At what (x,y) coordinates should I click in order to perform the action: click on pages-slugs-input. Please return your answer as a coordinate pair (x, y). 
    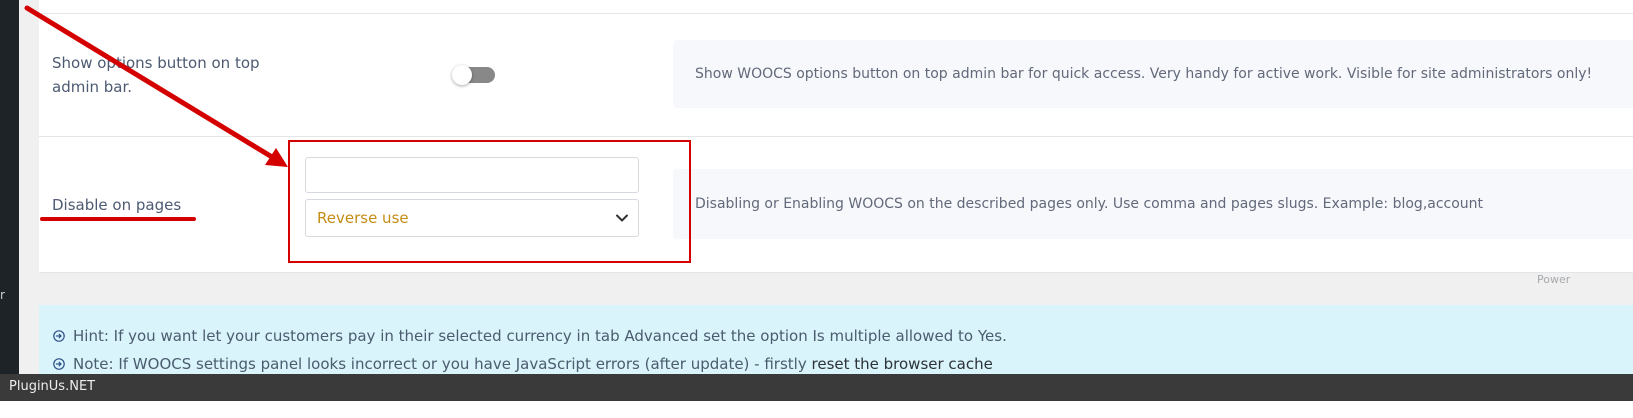
    Looking at the image, I should click on (472, 175).